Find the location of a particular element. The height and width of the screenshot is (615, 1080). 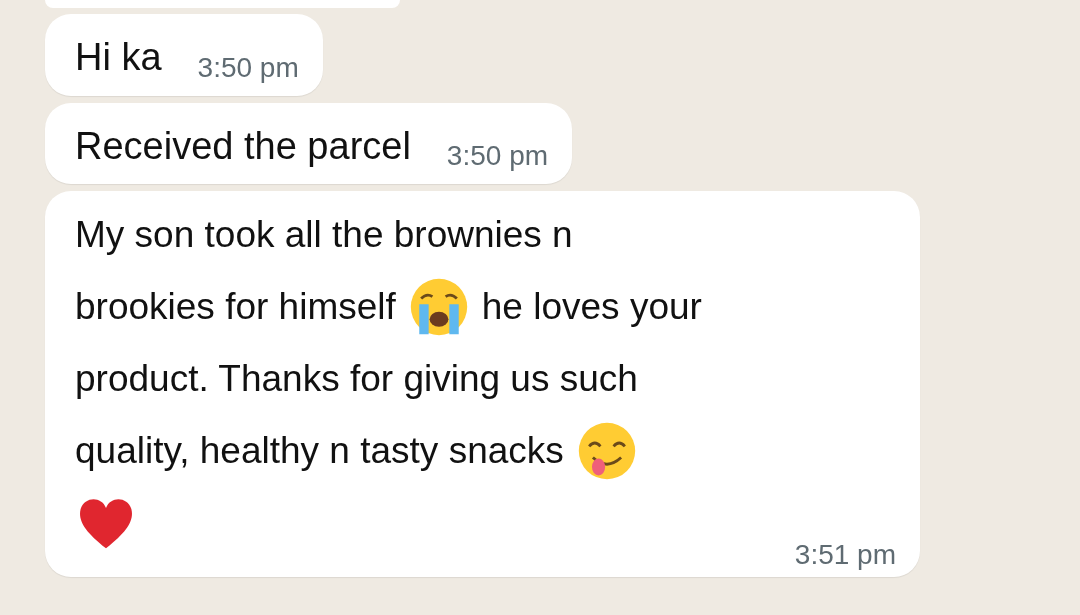

message-text: Hi ka is located at coordinates (118, 57).